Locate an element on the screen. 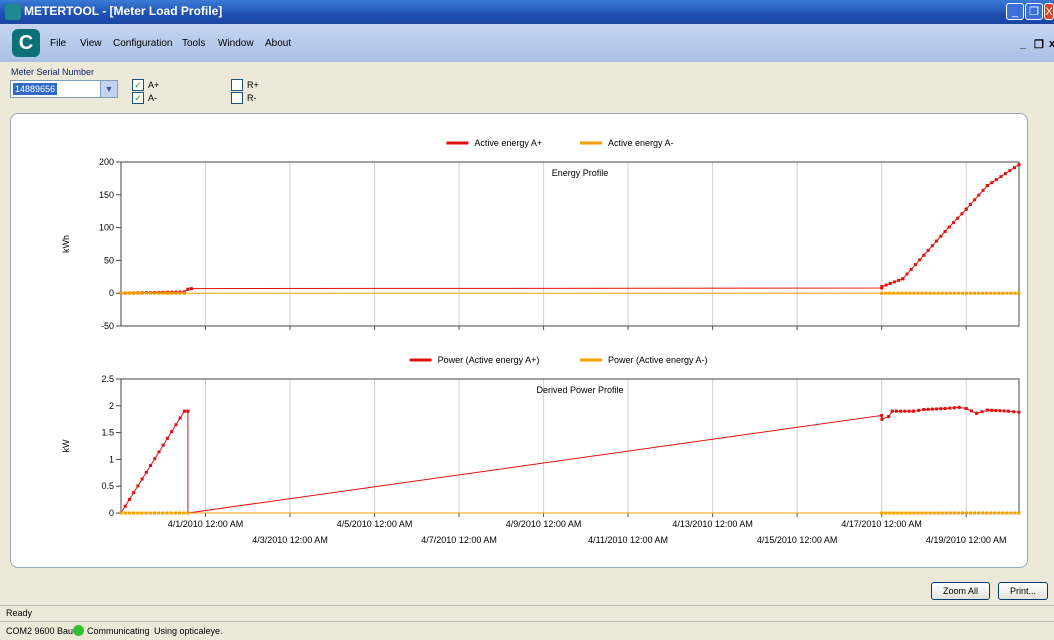 The height and width of the screenshot is (640, 1054). checkbox-a-minus: ✓ A- is located at coordinates (144, 98).